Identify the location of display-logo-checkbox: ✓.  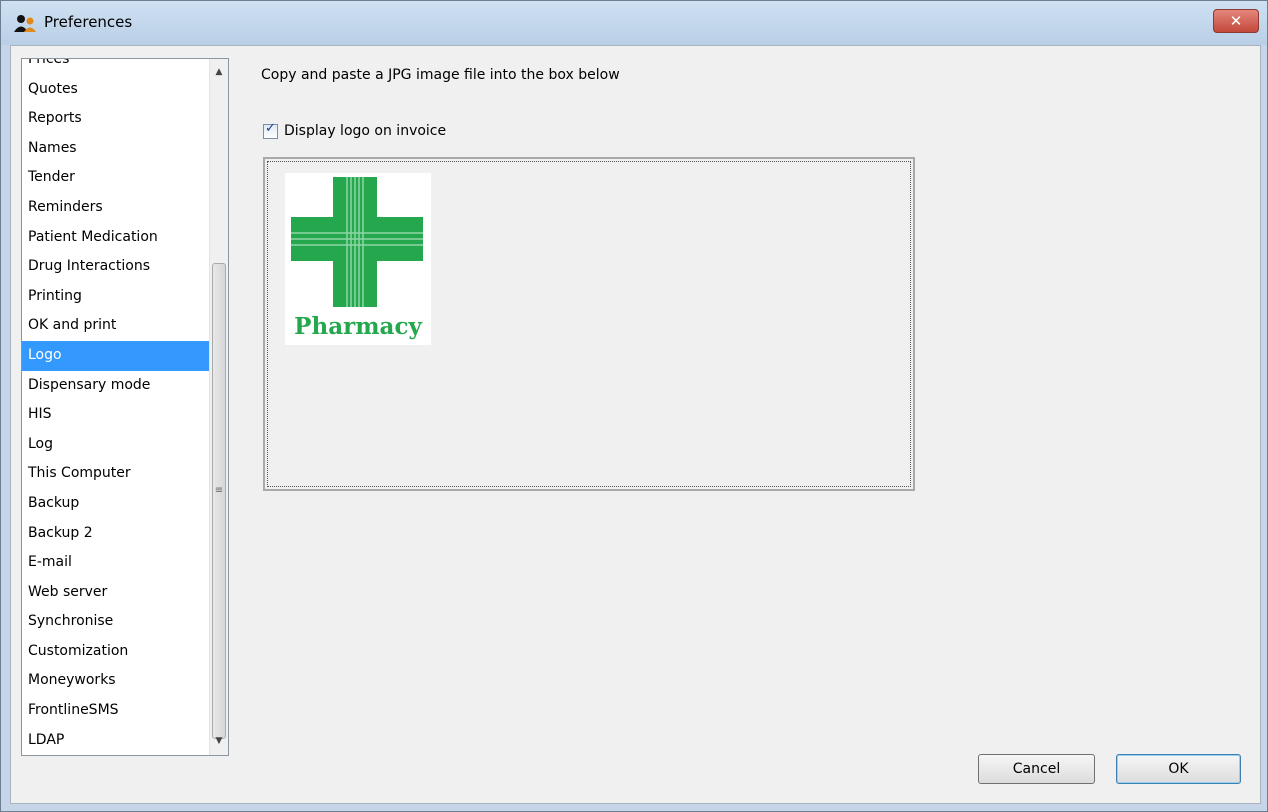
(270, 129).